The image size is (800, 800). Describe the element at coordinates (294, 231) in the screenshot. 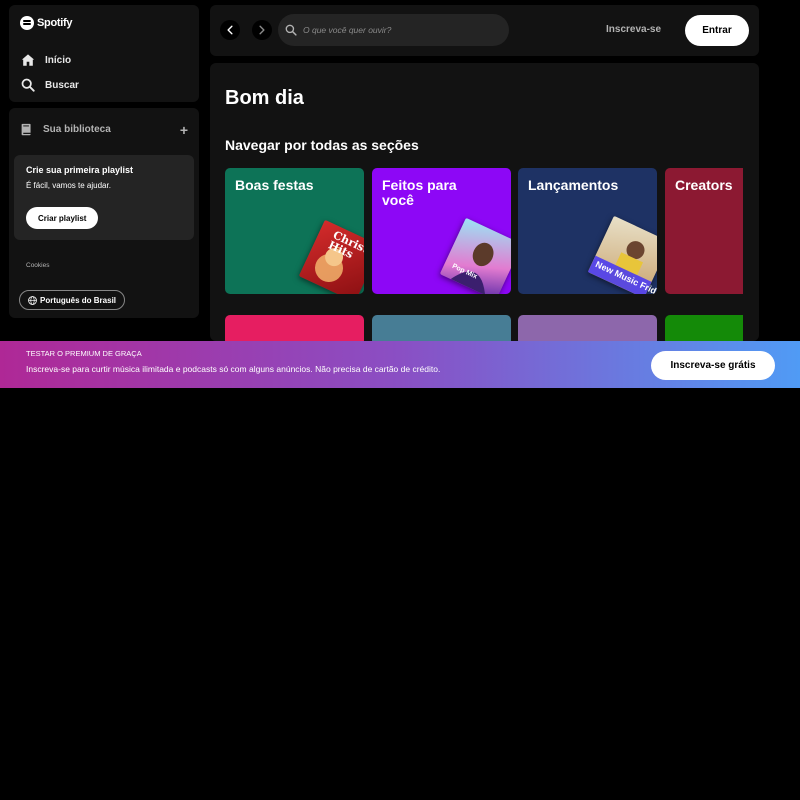

I see `category-card-boas-festas: Boas festas Christmas Hits` at that location.